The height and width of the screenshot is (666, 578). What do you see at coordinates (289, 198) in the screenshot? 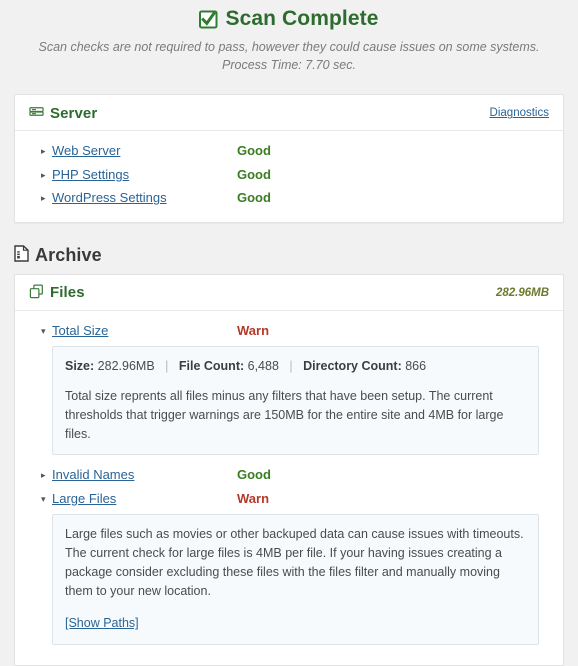
I see `check-row-wordpress-settings: ▸ WordPress Settings Good` at bounding box center [289, 198].